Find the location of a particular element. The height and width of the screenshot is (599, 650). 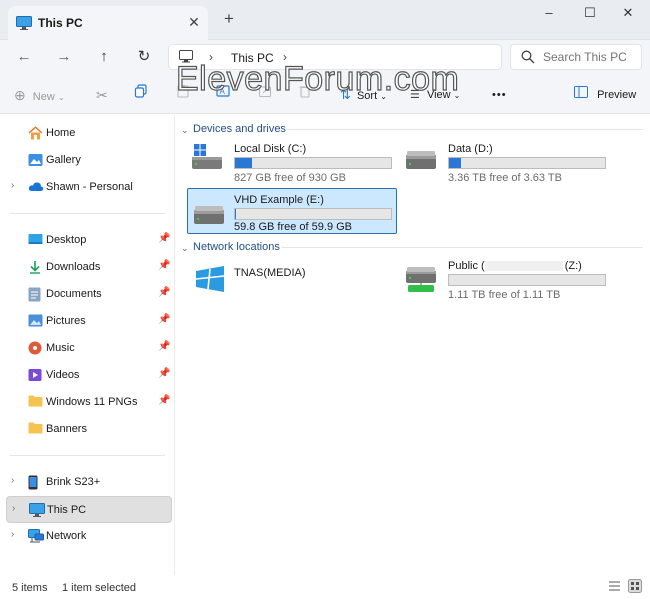

preview-label: Preview is located at coordinates (617, 95).